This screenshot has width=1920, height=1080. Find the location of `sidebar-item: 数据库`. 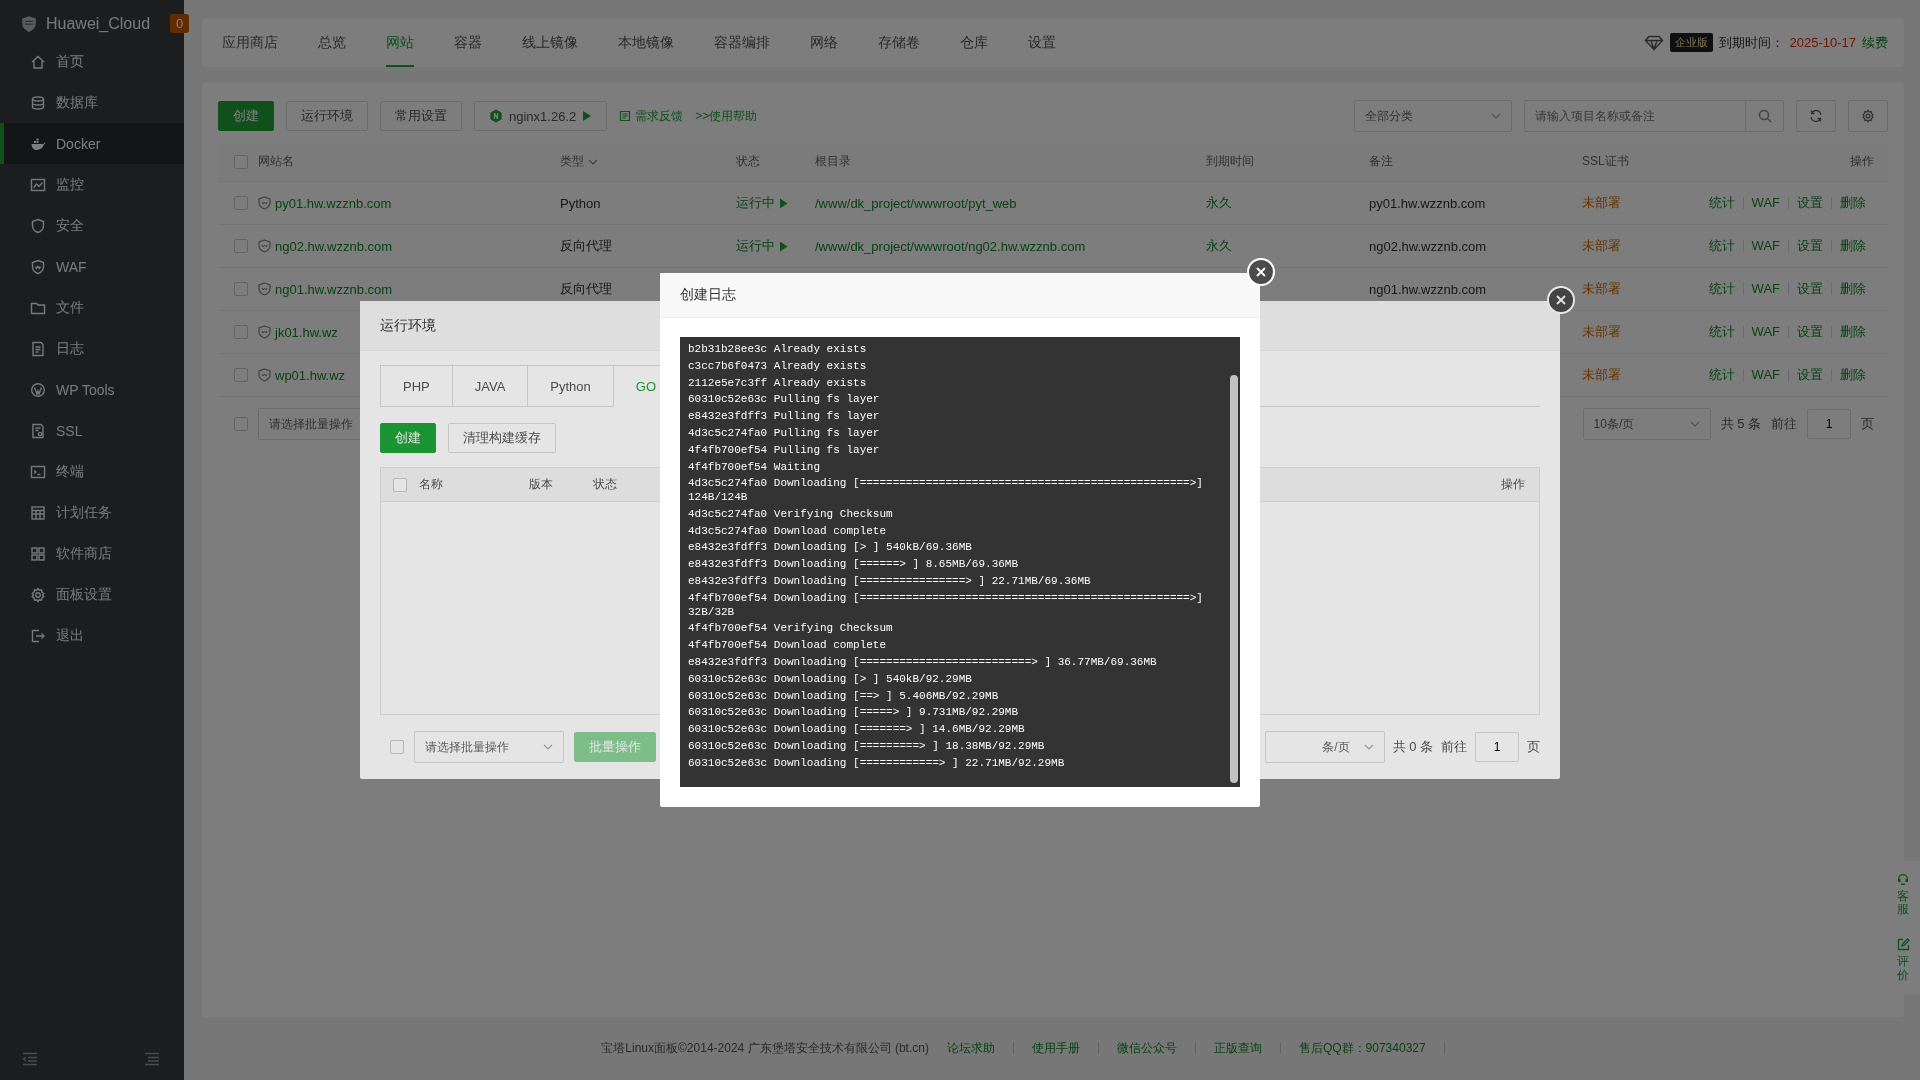

sidebar-item: 数据库 is located at coordinates (92, 102).